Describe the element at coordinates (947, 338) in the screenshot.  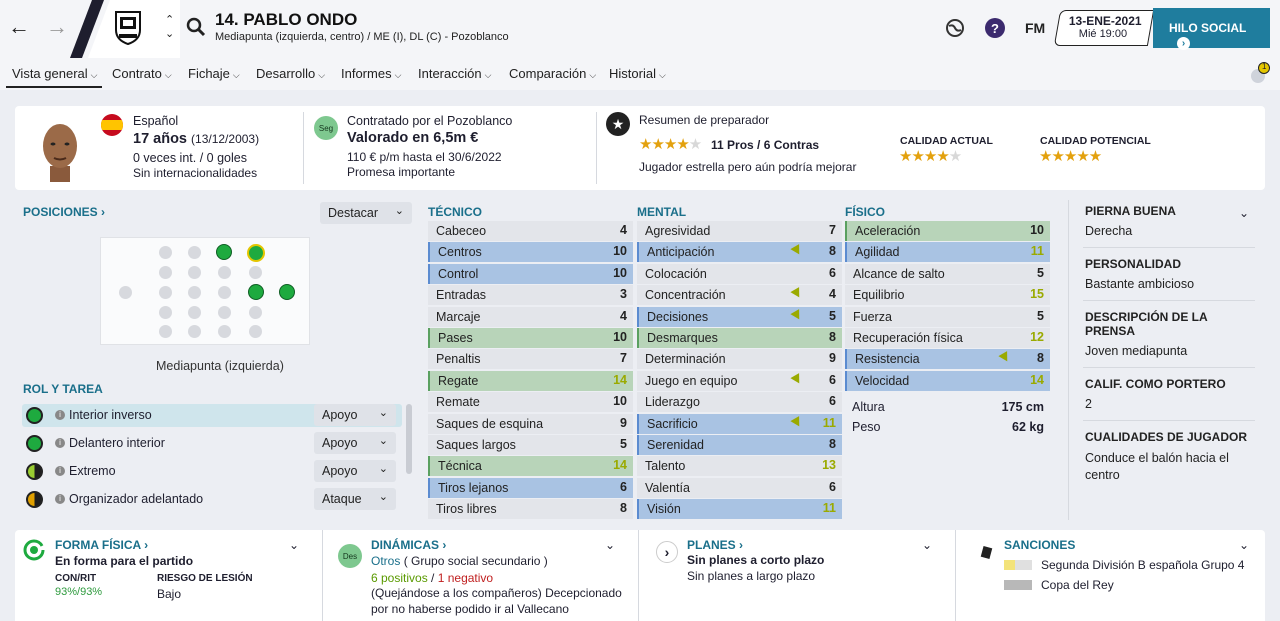
I see `attribute-row: Recuperación física 12` at that location.